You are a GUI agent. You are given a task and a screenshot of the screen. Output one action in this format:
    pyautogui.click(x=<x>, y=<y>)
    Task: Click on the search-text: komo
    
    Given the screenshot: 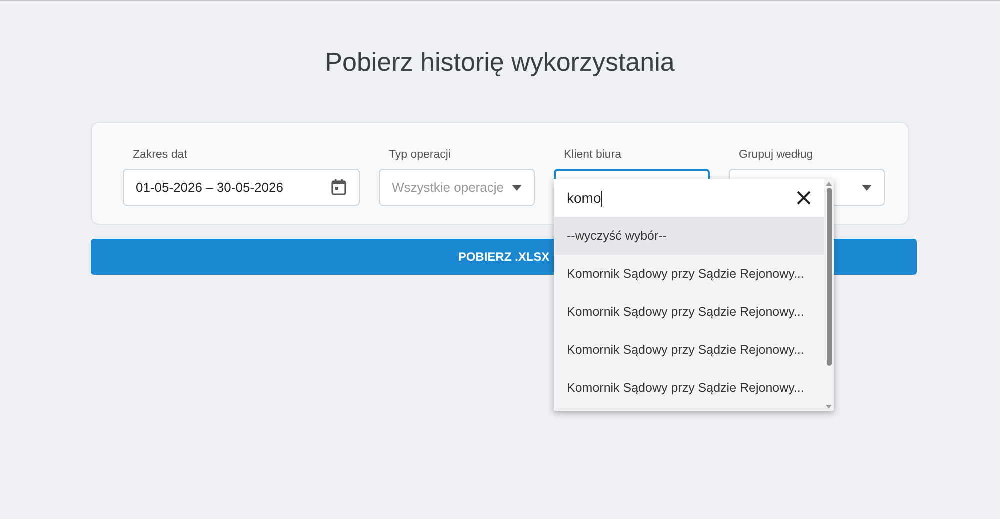 What is the action you would take?
    pyautogui.click(x=585, y=198)
    